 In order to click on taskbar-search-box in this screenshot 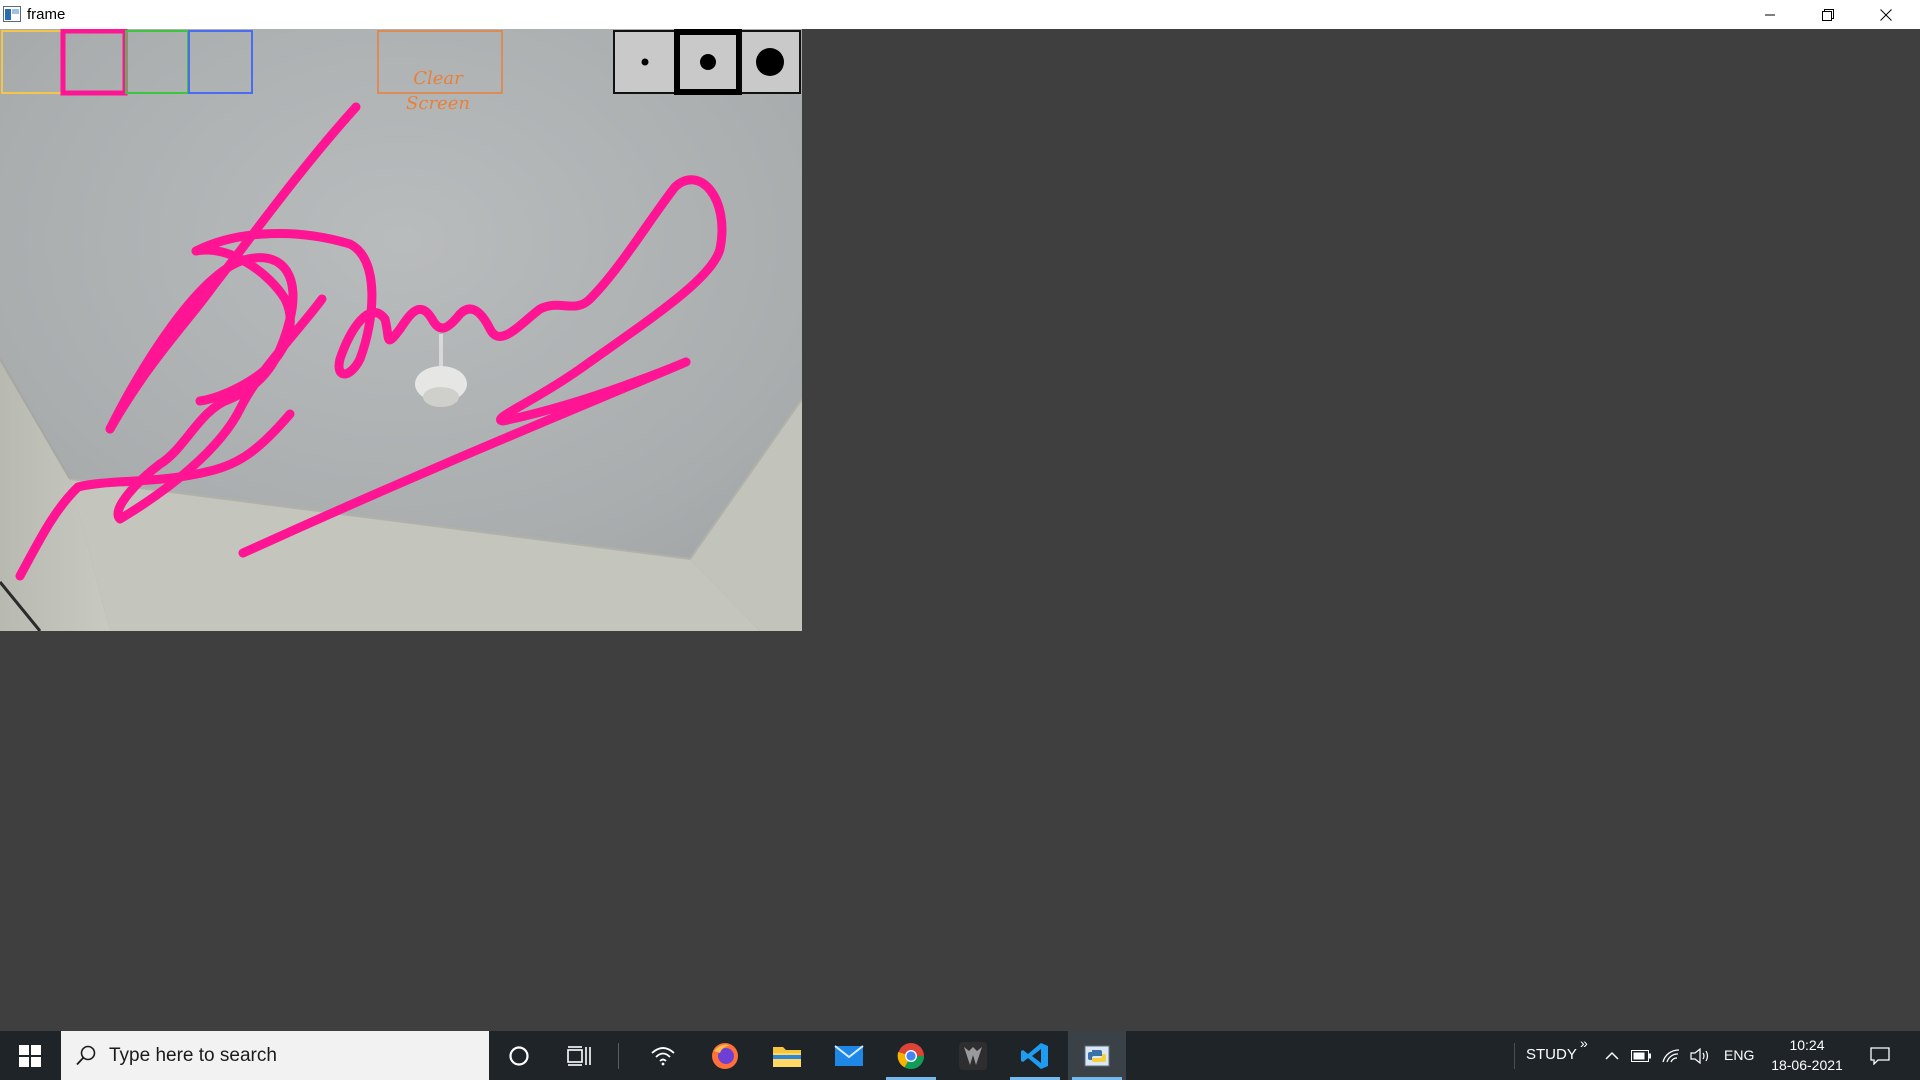, I will do `click(275, 1055)`.